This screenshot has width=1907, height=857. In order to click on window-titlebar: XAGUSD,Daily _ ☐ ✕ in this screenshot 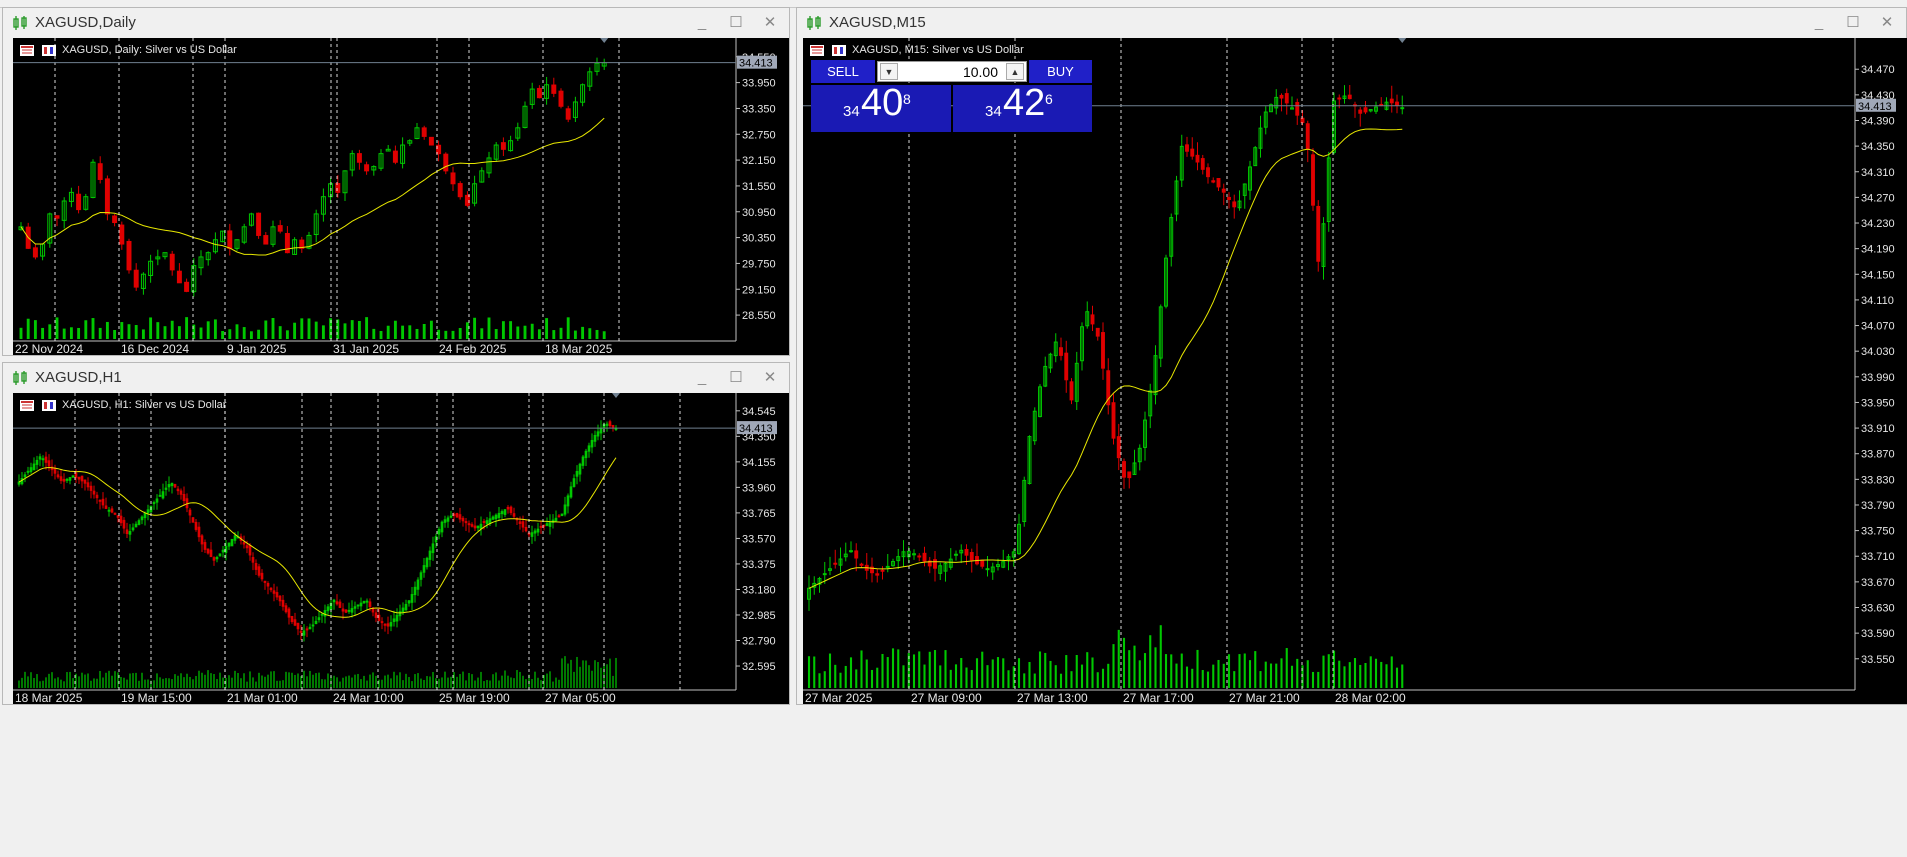, I will do `click(396, 23)`.